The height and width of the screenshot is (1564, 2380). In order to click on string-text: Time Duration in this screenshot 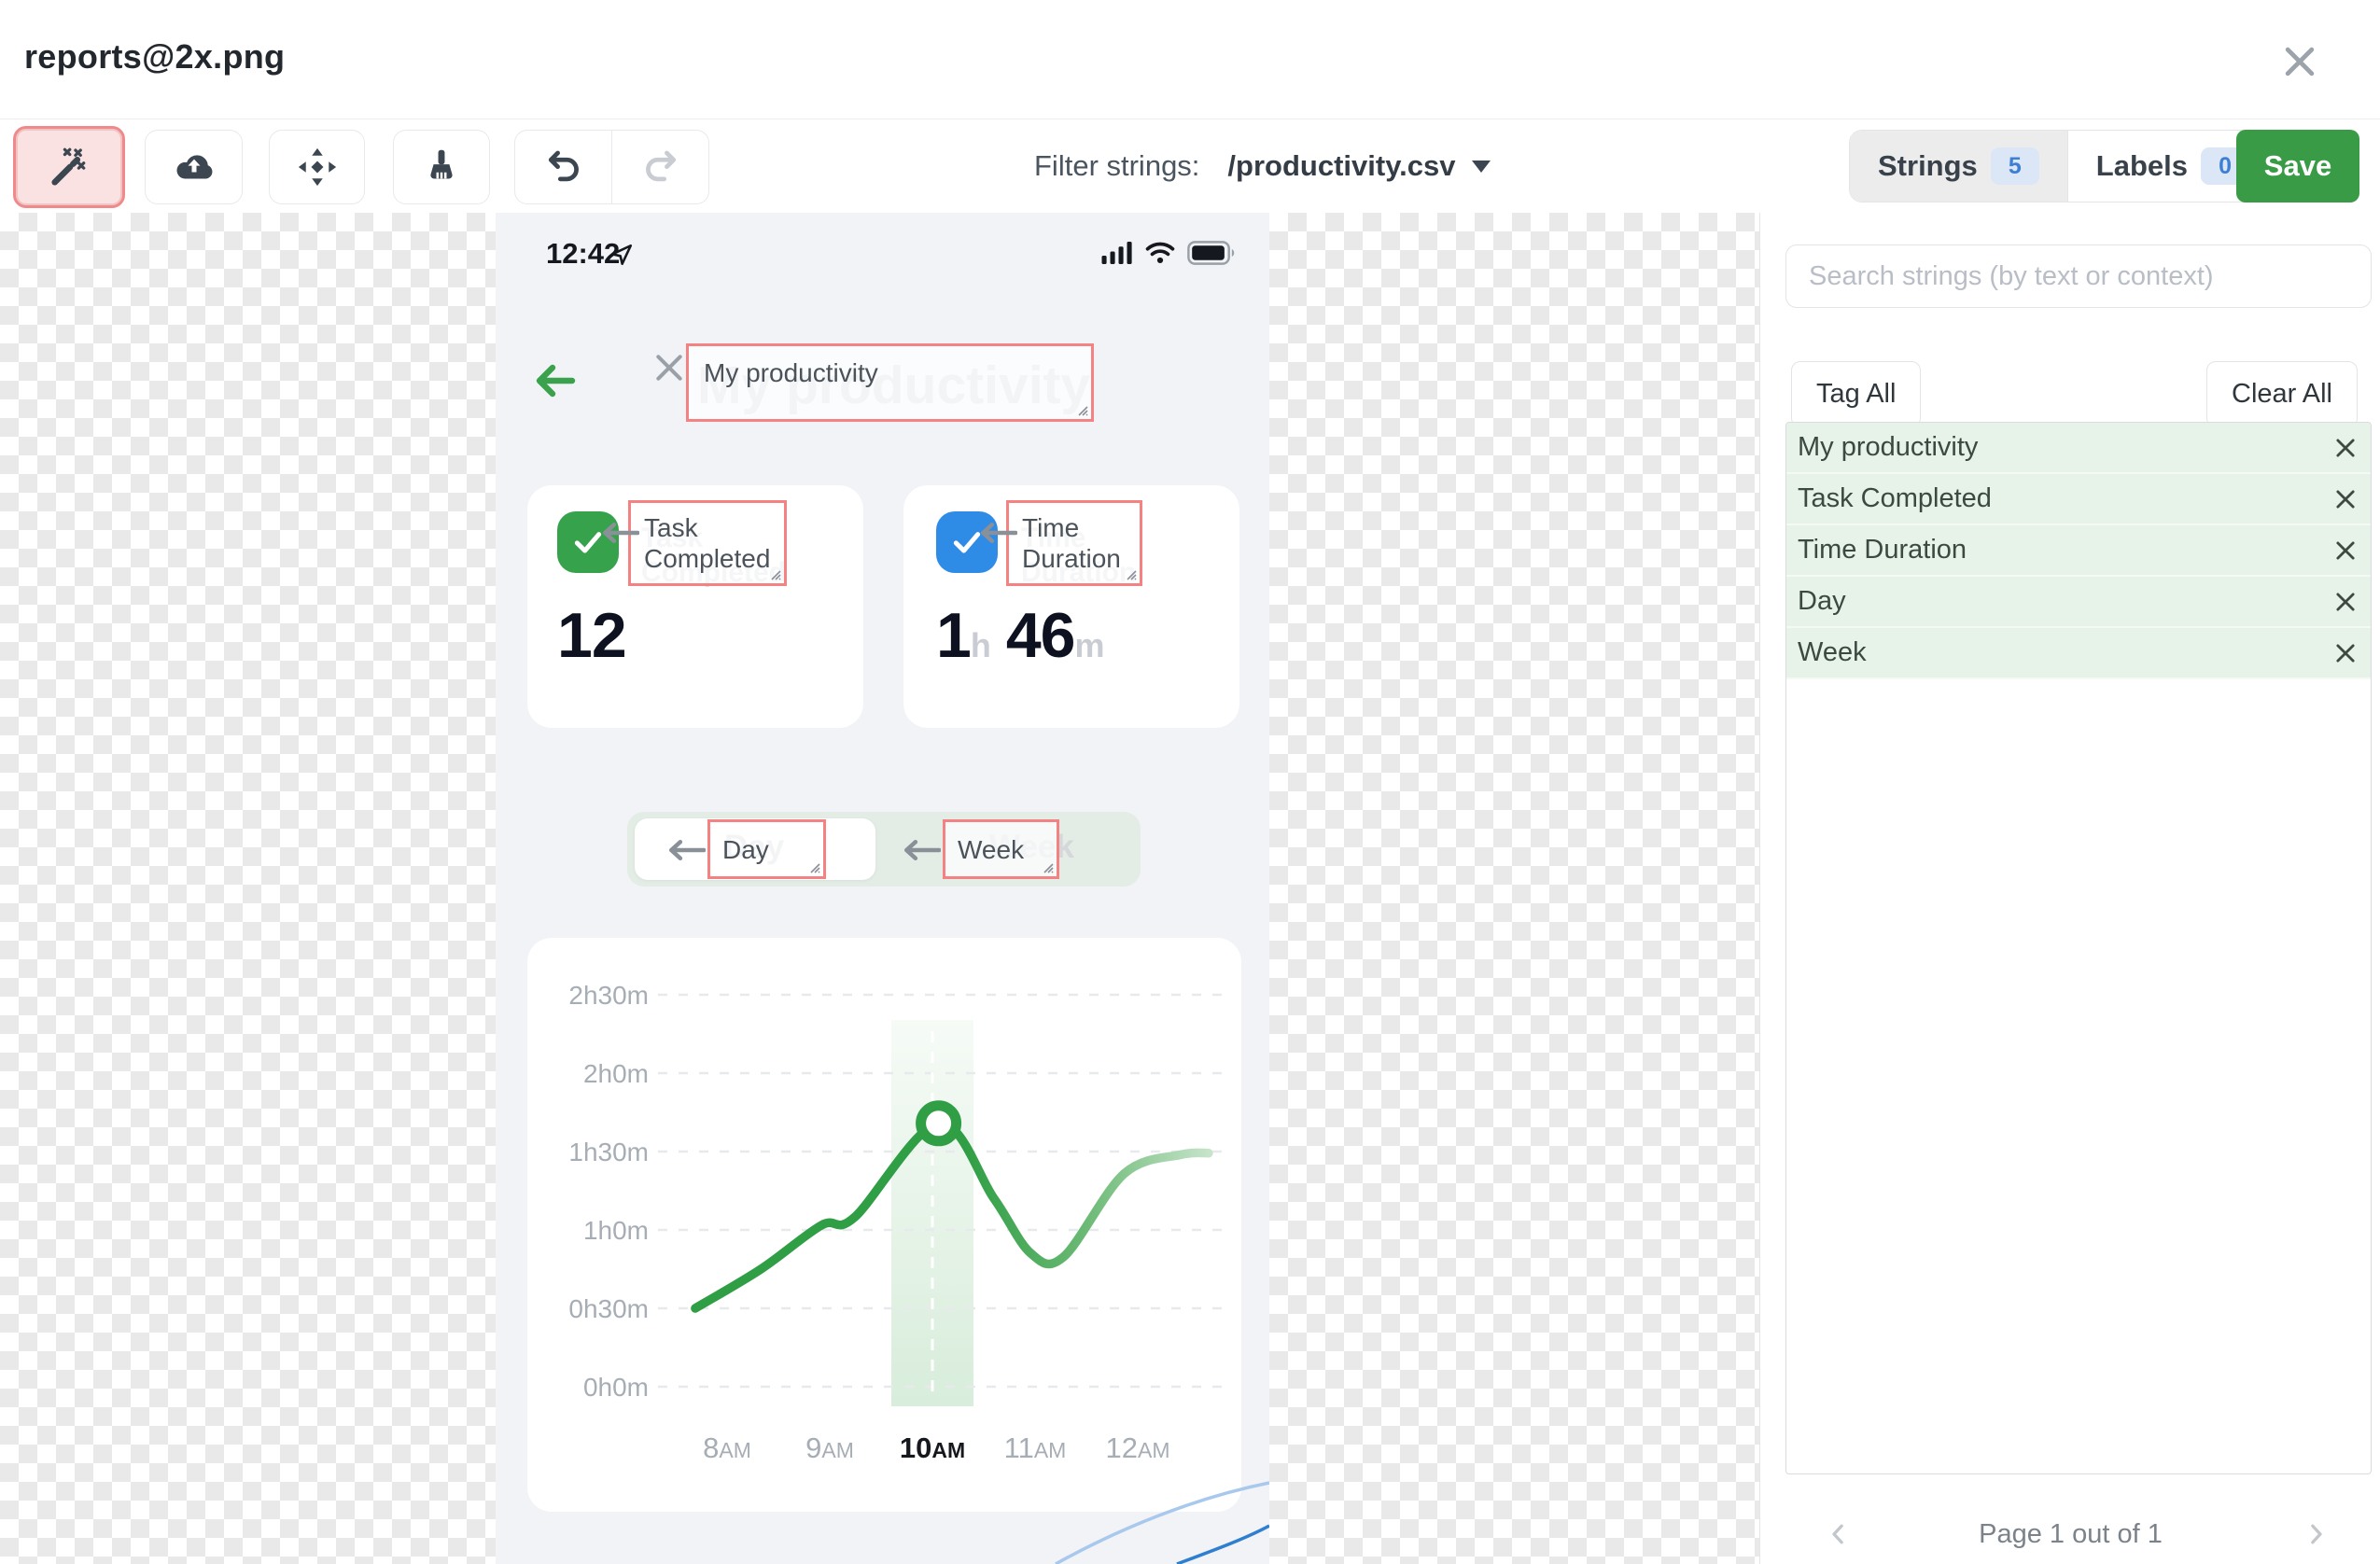, I will do `click(1882, 550)`.